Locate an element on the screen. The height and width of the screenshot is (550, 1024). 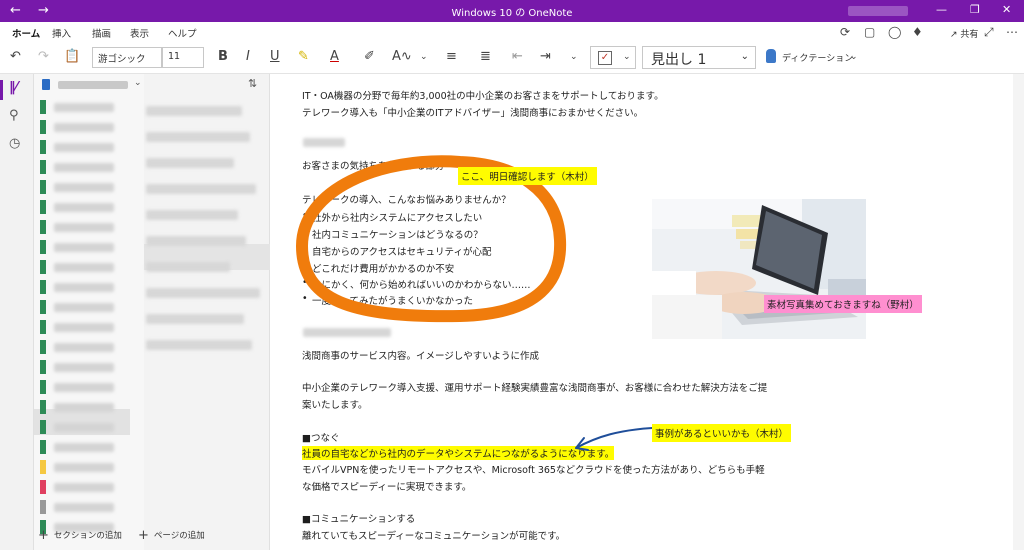
connect-body-2: な価格でスピーディーに実現できます。 is located at coordinates (386, 486).